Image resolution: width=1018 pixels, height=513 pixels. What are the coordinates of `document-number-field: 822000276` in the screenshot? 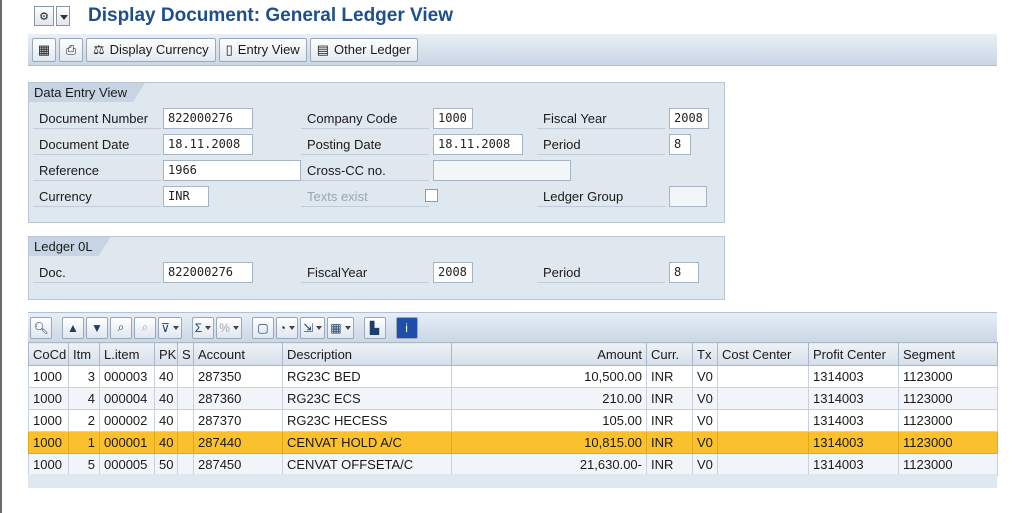 It's located at (208, 118).